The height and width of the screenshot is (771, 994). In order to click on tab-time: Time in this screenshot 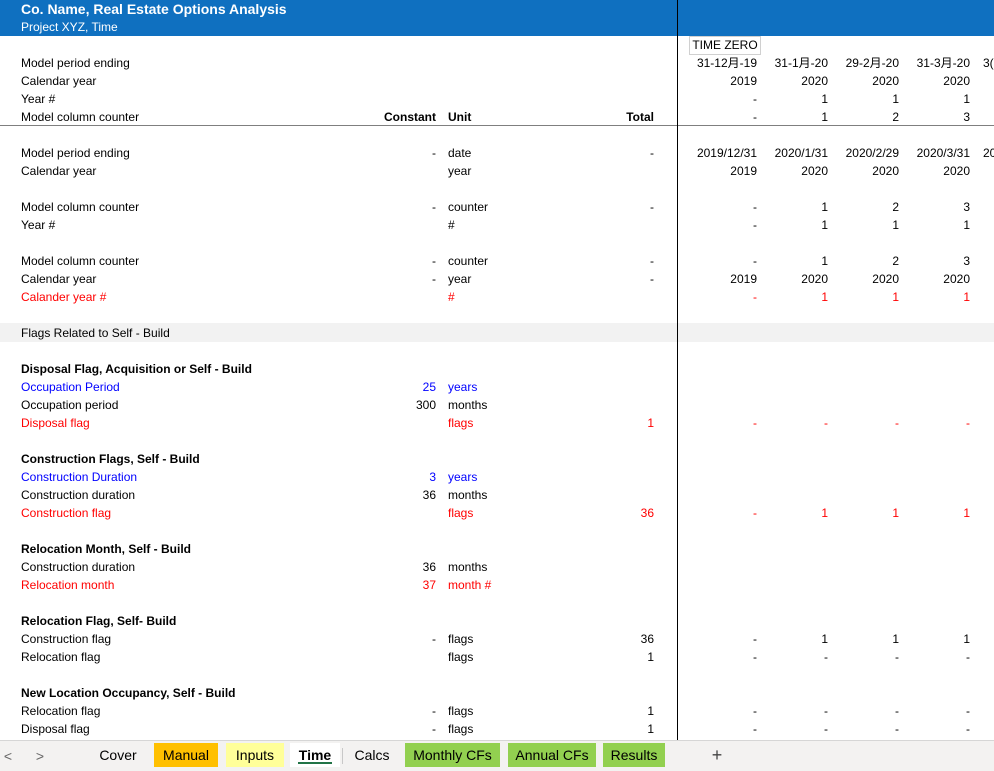, I will do `click(315, 755)`.